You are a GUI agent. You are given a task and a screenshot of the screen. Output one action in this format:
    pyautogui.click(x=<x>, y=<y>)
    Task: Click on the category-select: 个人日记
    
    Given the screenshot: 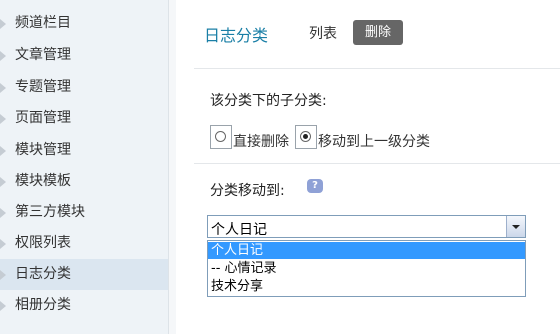 What is the action you would take?
    pyautogui.click(x=366, y=226)
    